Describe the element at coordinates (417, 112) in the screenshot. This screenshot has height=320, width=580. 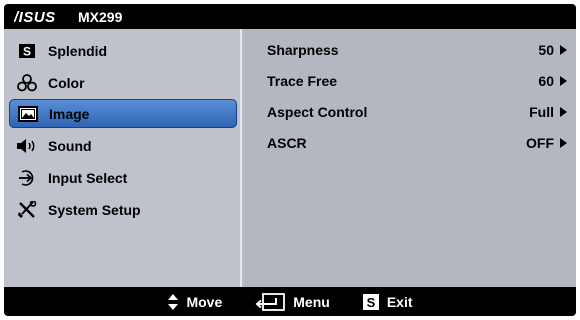
I see `setting-aspect-control: Aspect Control Full` at that location.